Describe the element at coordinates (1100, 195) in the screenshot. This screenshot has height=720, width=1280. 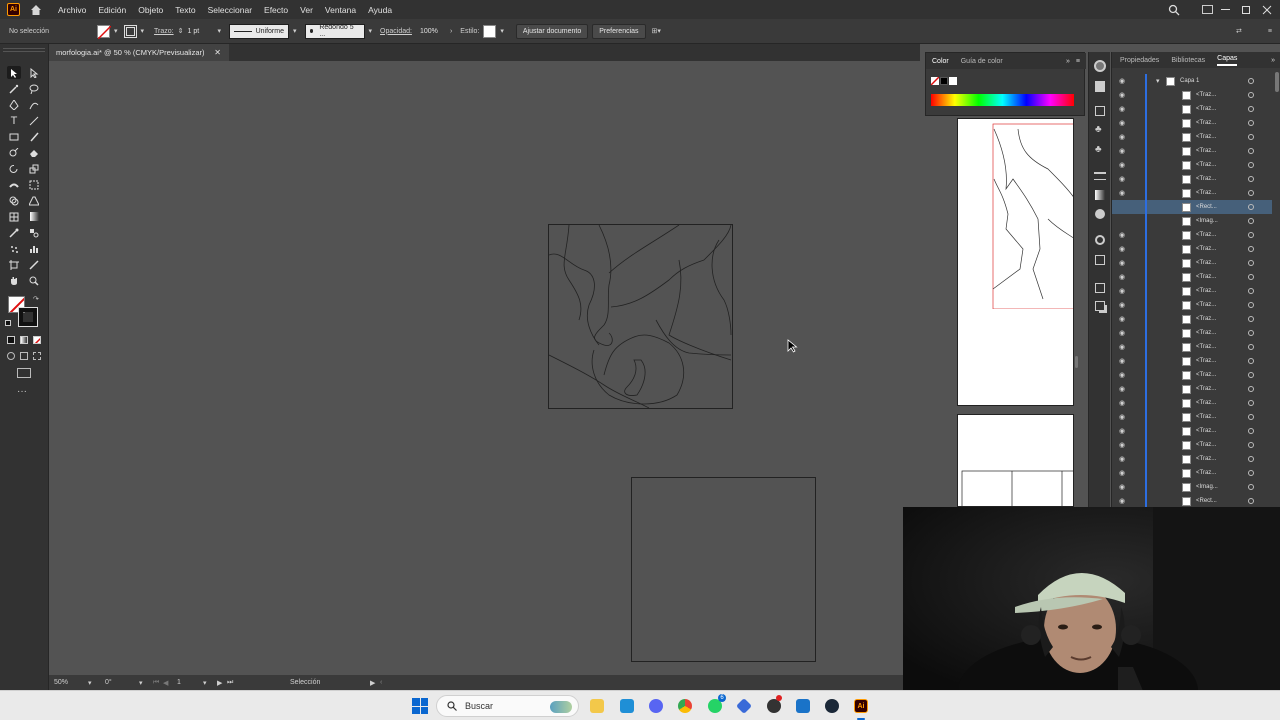
I see `gradient-panel-icon` at that location.